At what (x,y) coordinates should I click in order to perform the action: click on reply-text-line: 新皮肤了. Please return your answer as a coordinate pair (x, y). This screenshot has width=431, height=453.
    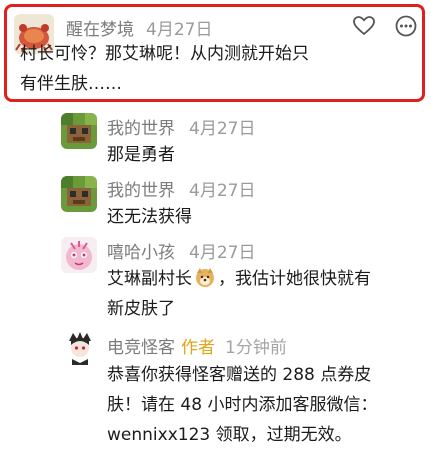
    Looking at the image, I should click on (141, 309).